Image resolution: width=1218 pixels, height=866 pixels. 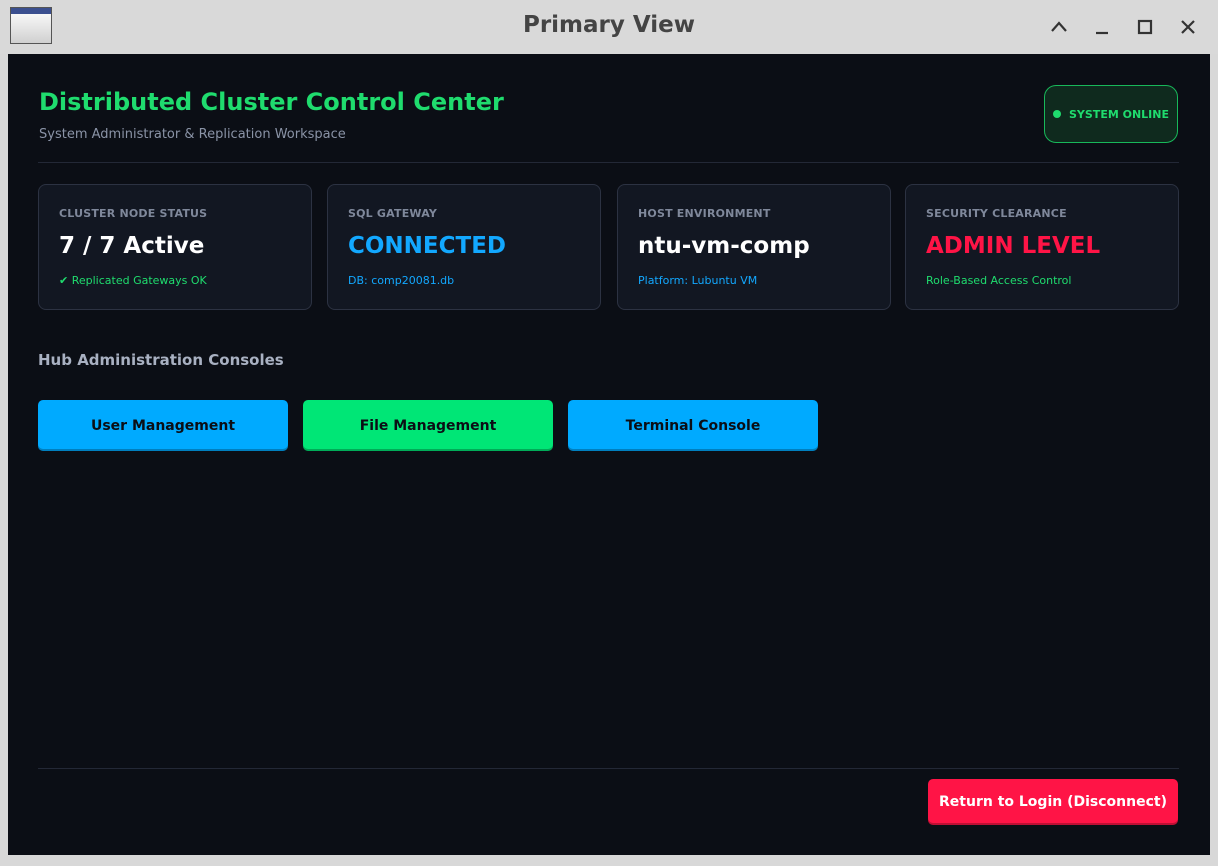 What do you see at coordinates (271, 102) in the screenshot?
I see `page-title: Distributed Cluster Control Center` at bounding box center [271, 102].